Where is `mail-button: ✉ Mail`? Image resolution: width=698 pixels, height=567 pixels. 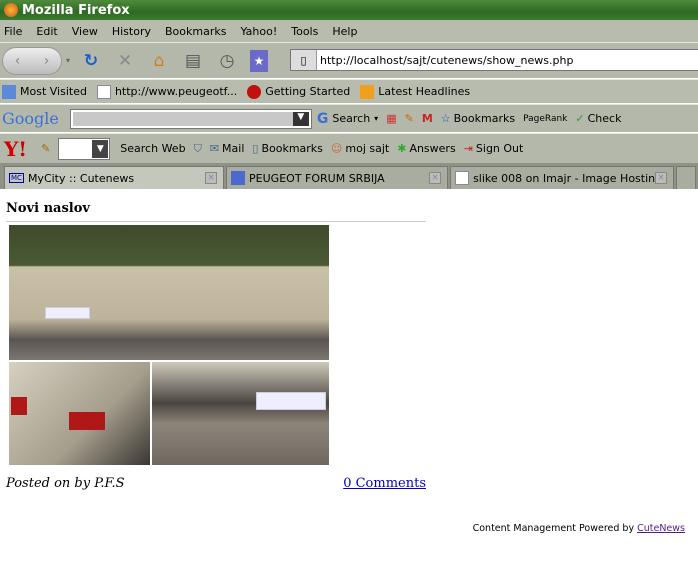 mail-button: ✉ Mail is located at coordinates (227, 148).